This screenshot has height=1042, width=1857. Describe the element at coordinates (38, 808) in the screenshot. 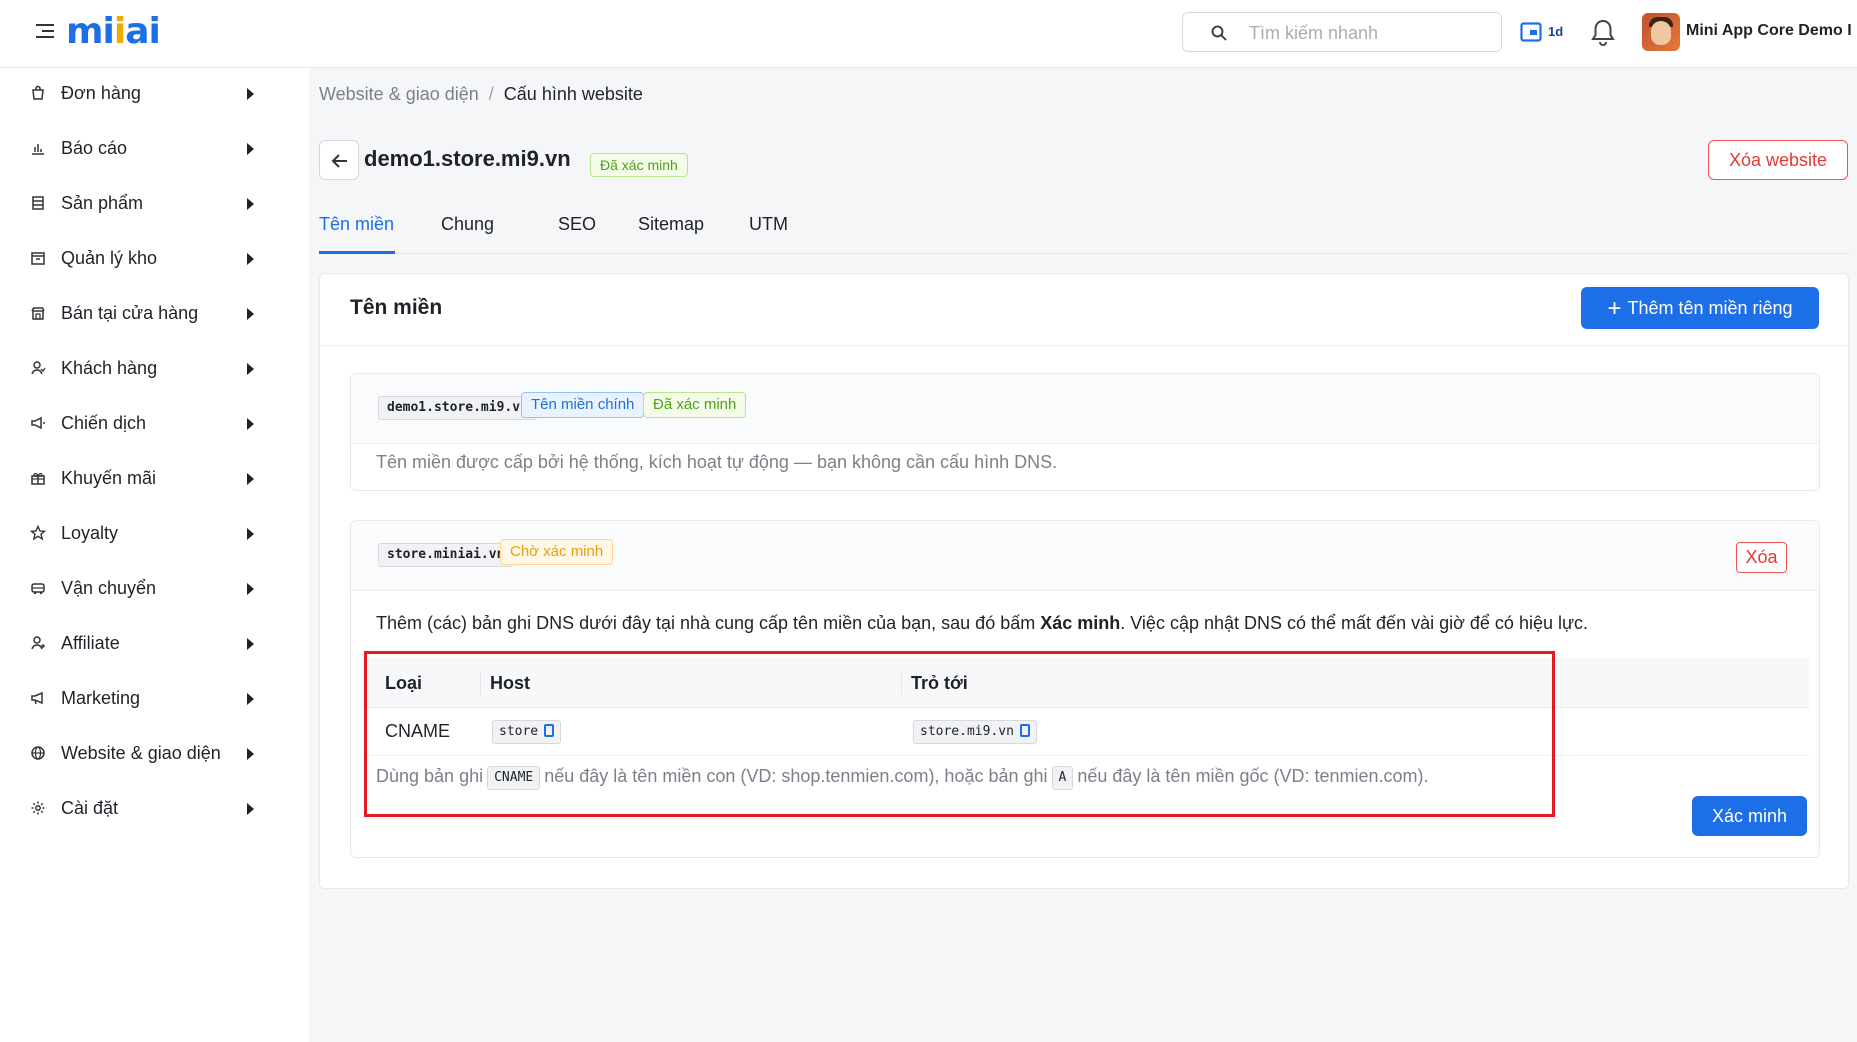

I see `gear-icon` at that location.